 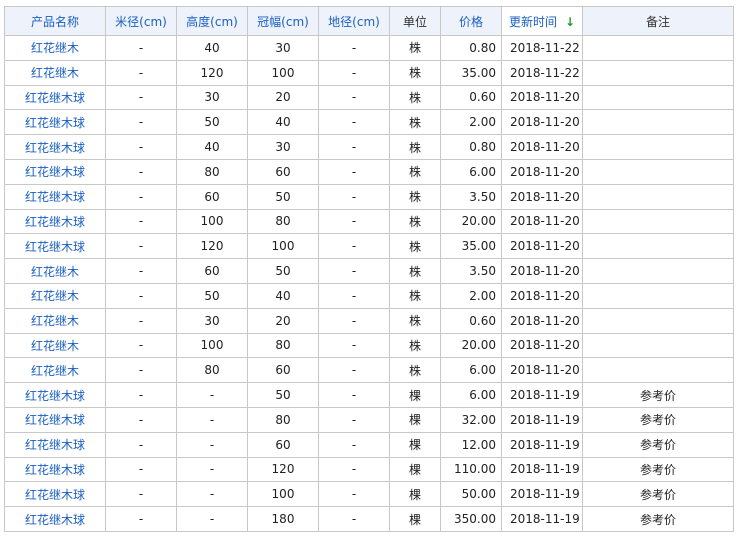 I want to click on cell-height: 50, so click(x=212, y=122).